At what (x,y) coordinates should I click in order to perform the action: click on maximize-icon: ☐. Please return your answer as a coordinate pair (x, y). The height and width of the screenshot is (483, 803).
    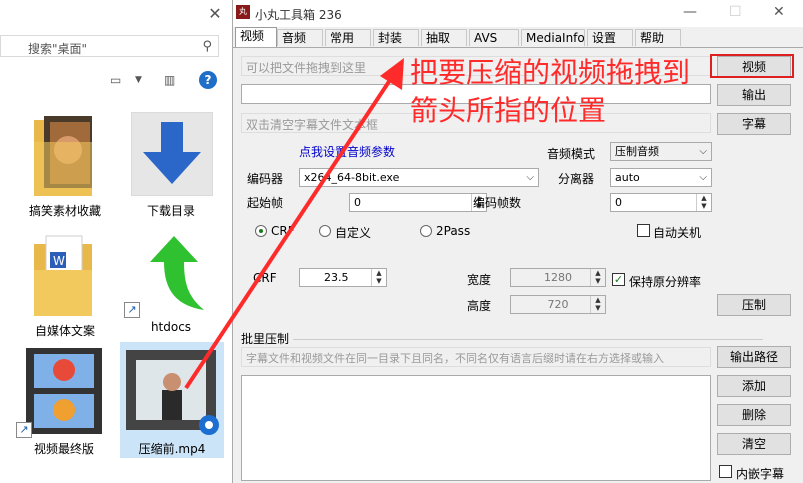
    Looking at the image, I should click on (735, 12).